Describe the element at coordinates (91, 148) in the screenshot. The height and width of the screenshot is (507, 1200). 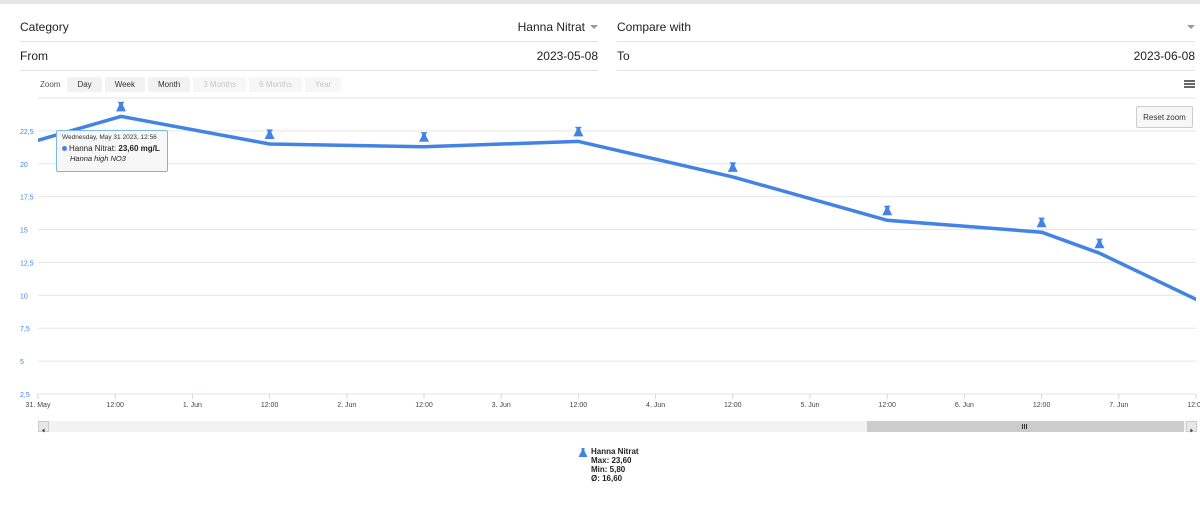
I see `tooltip-series: Hanna Nitrat` at that location.